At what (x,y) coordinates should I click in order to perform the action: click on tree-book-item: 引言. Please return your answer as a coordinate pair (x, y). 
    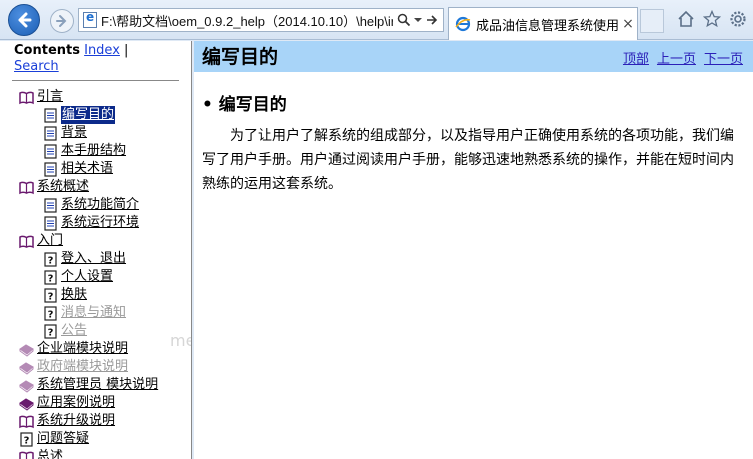
    Looking at the image, I should click on (95, 97).